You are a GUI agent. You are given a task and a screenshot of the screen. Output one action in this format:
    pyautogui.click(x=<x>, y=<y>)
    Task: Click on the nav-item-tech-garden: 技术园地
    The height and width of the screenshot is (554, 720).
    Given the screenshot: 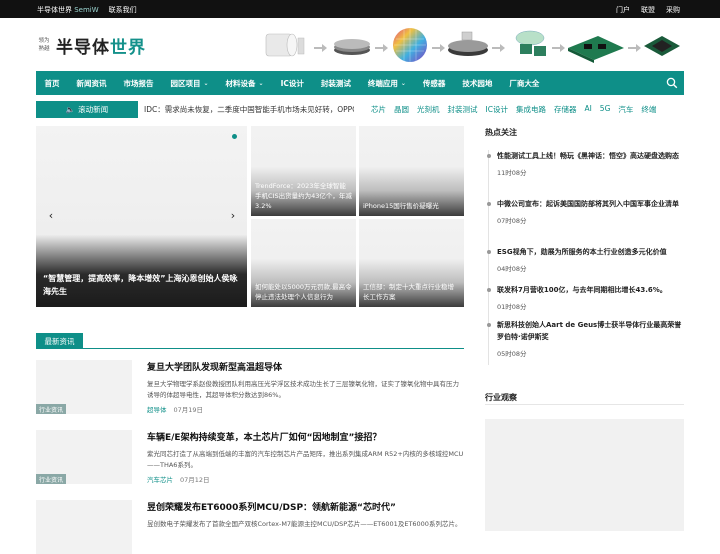 What is the action you would take?
    pyautogui.click(x=477, y=83)
    